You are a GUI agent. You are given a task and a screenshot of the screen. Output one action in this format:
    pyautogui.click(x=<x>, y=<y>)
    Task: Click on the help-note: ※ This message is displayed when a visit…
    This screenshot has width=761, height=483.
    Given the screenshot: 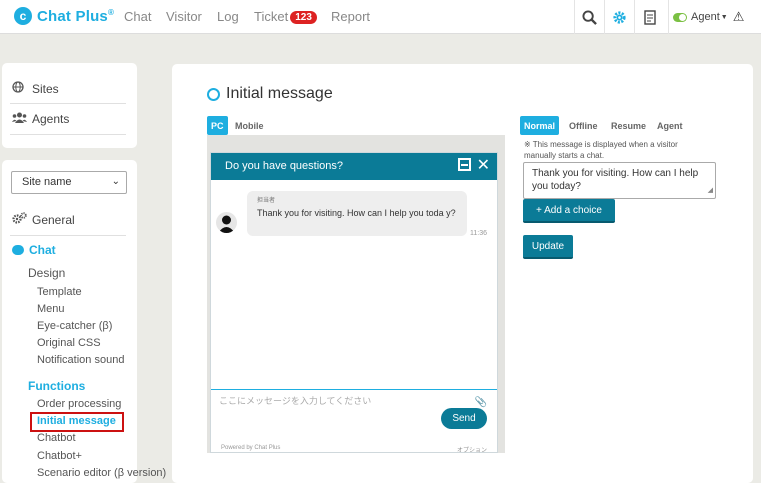 What is the action you would take?
    pyautogui.click(x=601, y=150)
    